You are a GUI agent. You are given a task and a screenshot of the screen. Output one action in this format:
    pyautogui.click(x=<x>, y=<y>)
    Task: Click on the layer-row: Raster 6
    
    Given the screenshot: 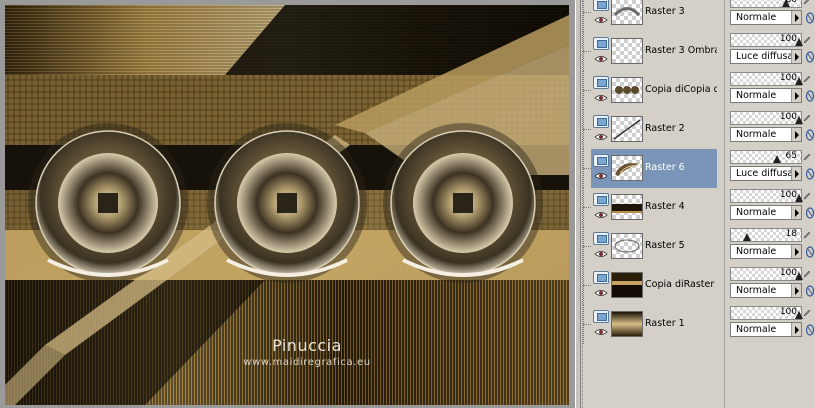 What is the action you would take?
    pyautogui.click(x=650, y=168)
    